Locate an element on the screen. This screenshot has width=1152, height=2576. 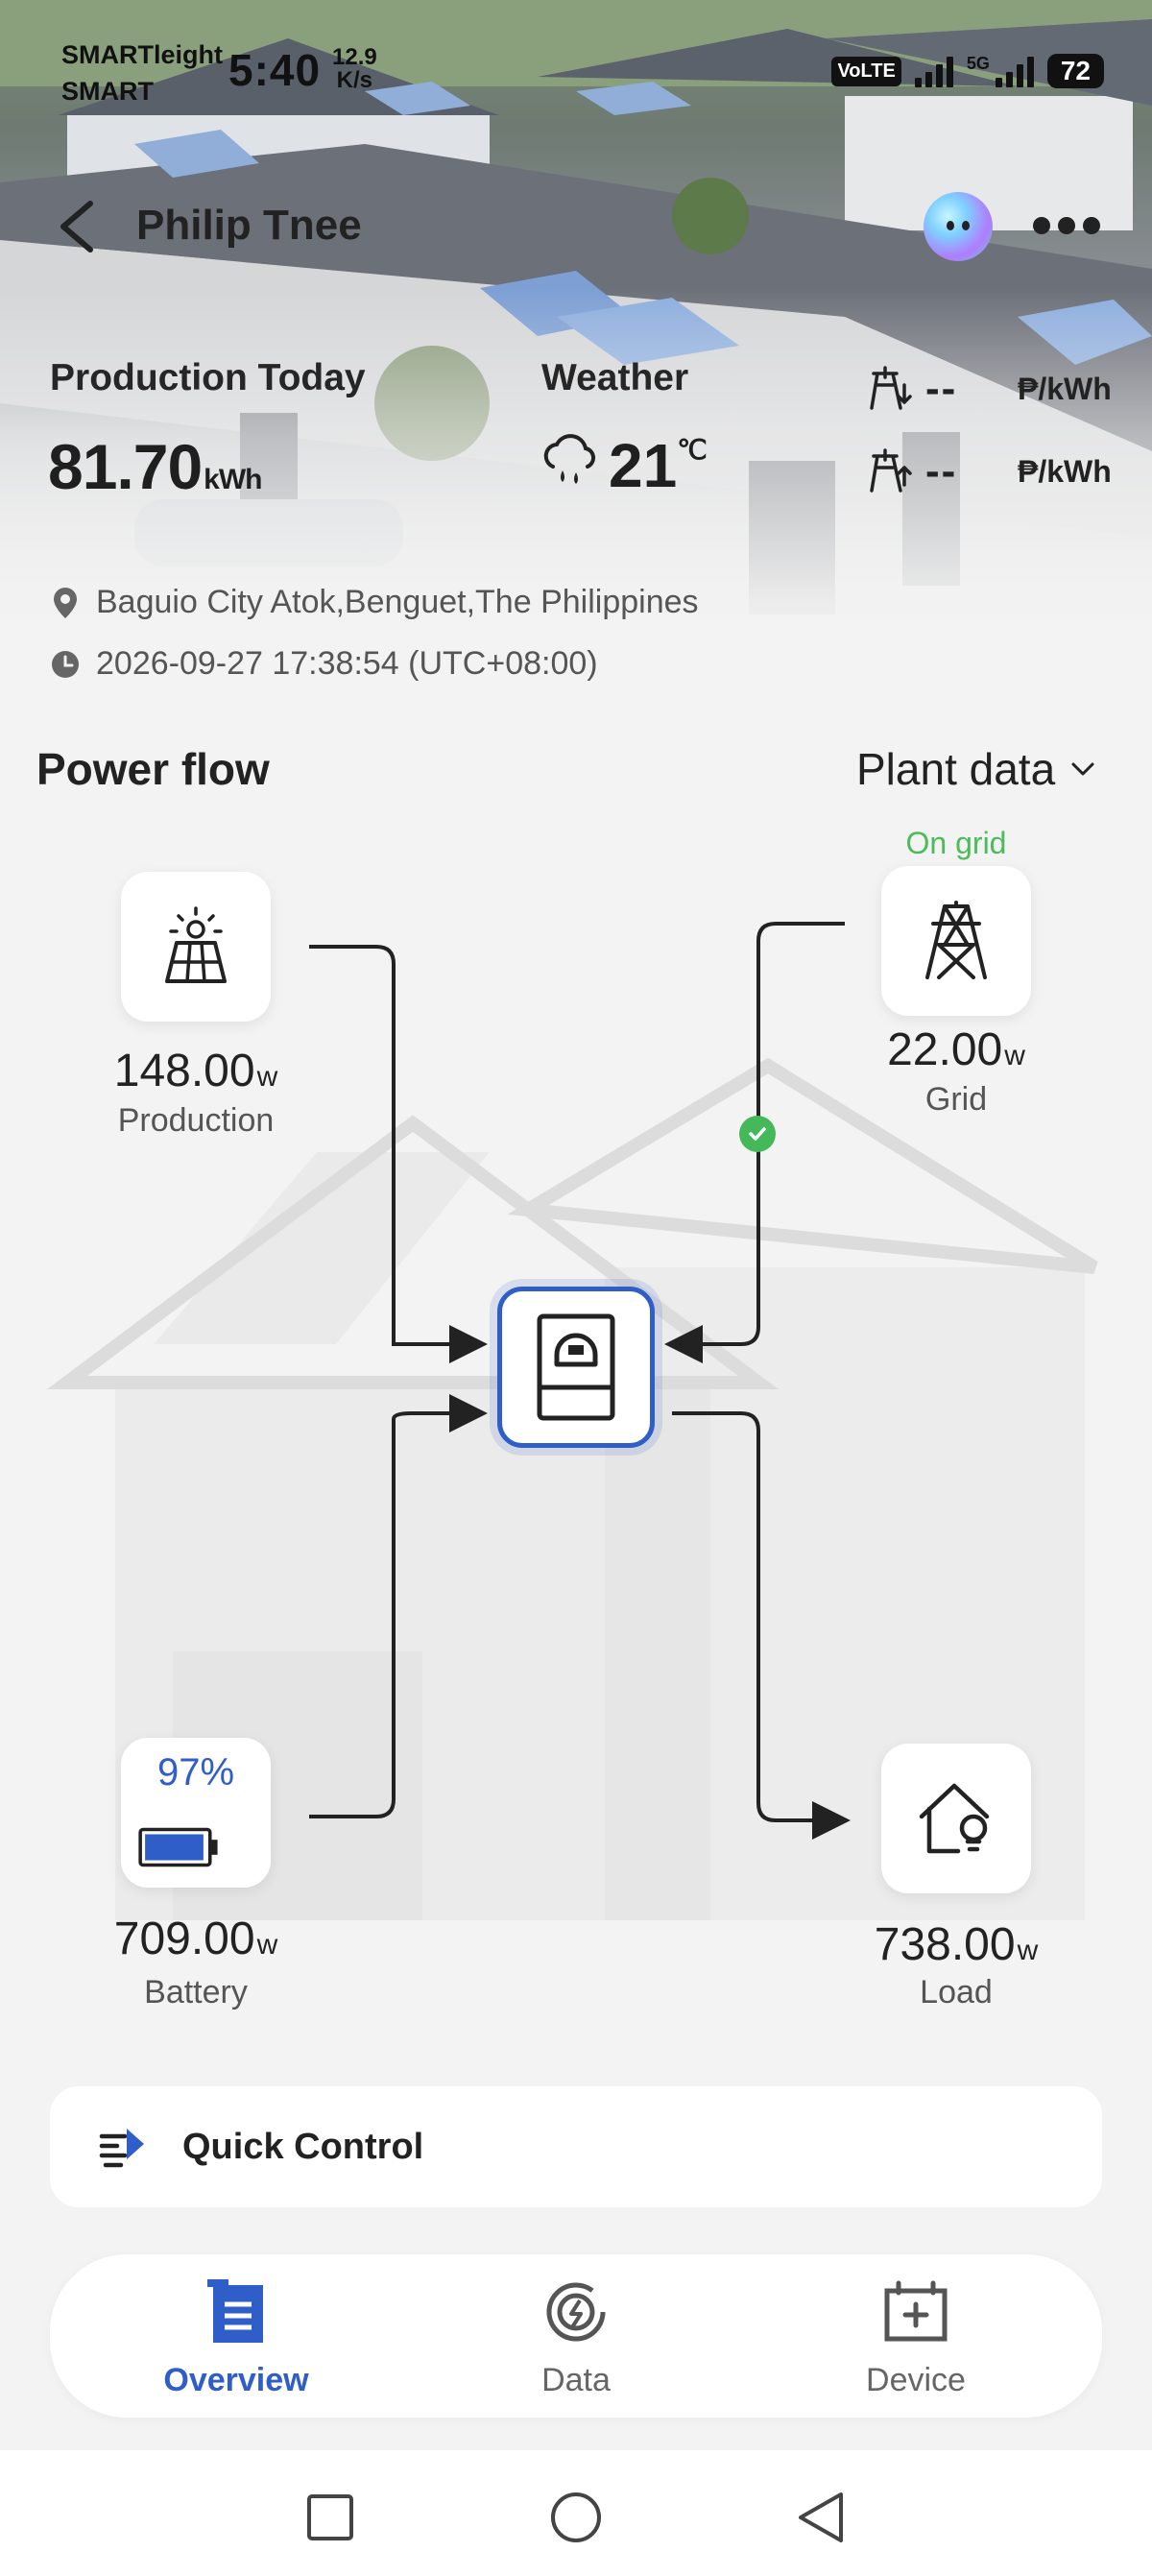
production-today-value: 81.70kWh is located at coordinates (155, 466).